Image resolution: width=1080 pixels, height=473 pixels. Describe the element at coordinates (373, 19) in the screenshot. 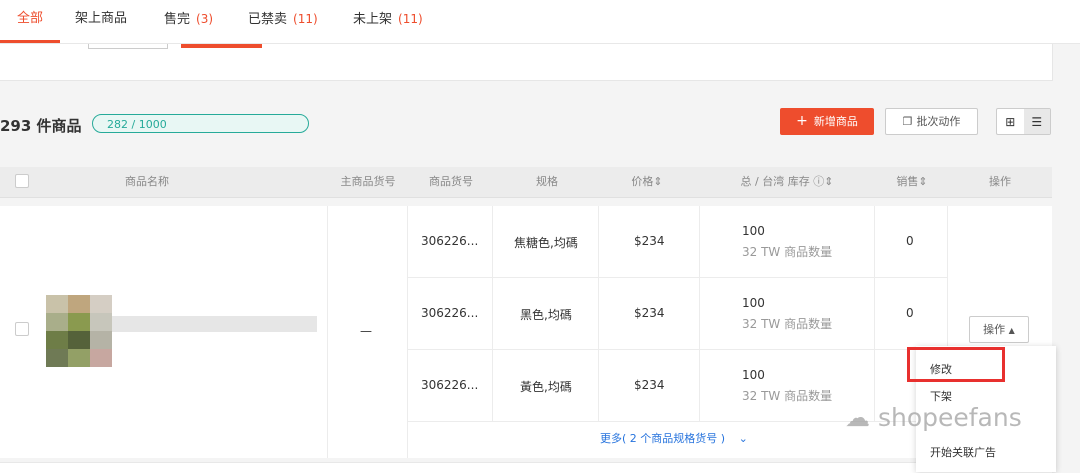

I see `tab-label: 未上架` at that location.